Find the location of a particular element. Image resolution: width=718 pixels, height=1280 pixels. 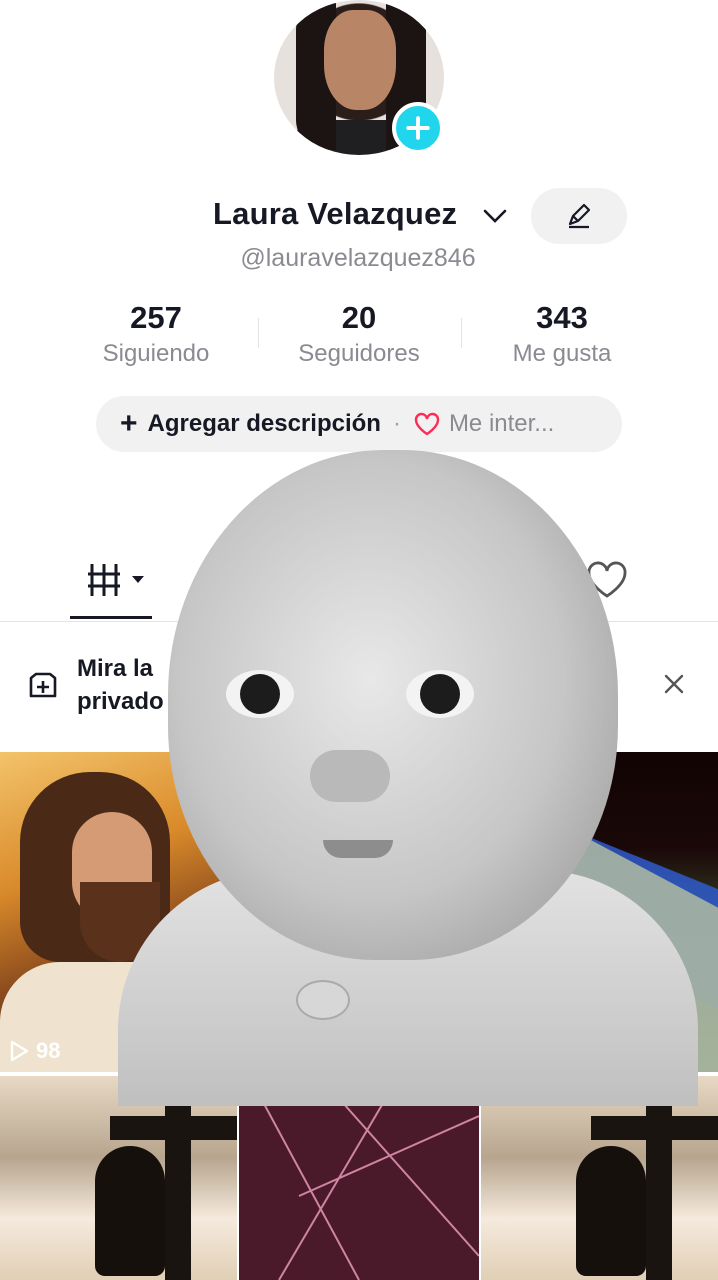

stat-following: 257 Siguiendo is located at coordinates (156, 334).